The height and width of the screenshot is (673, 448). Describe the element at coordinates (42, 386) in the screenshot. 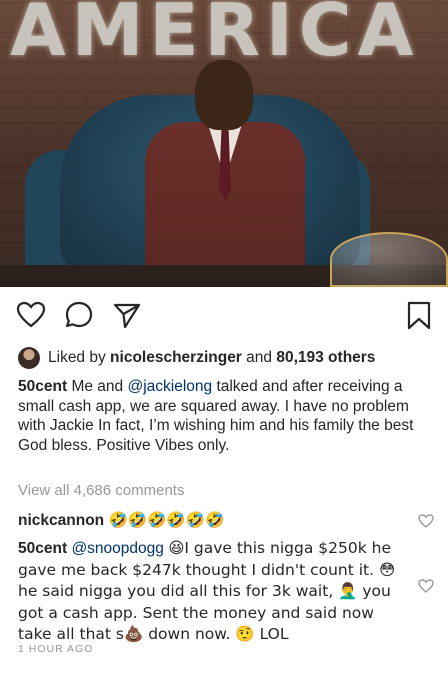

I see `caption-username: 50cent` at that location.